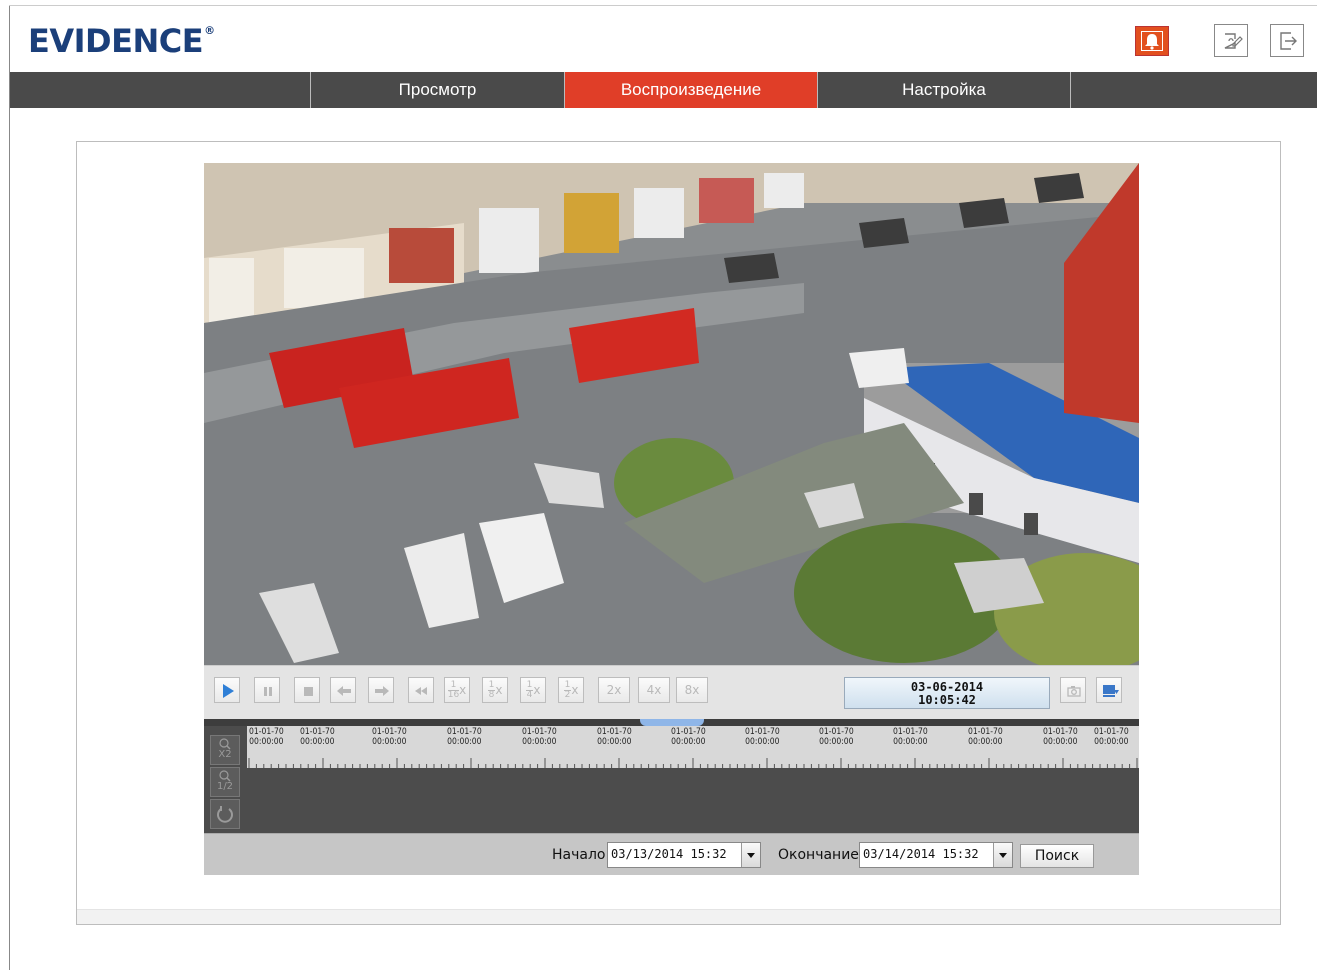 Image resolution: width=1317 pixels, height=970 pixels. Describe the element at coordinates (225, 786) in the screenshot. I see `zoom-out-label: 1/2` at that location.